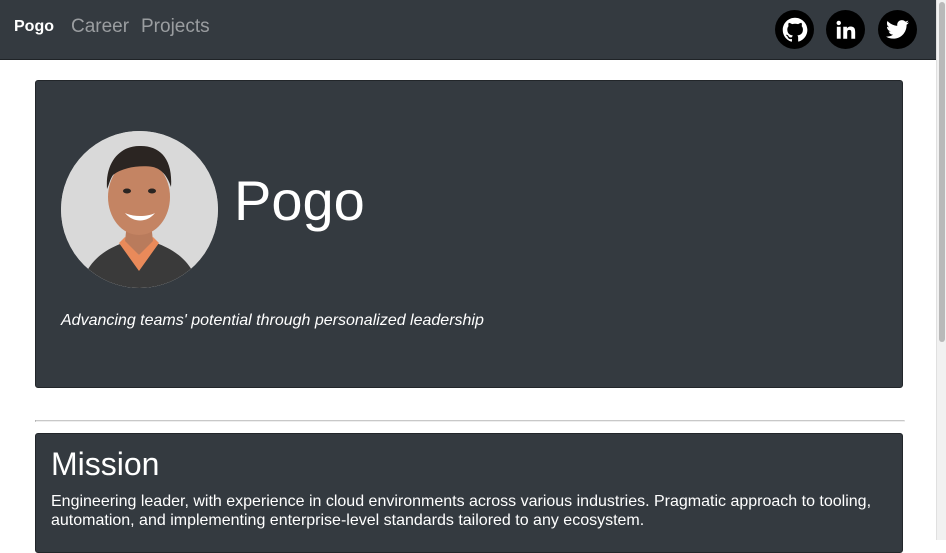 The height and width of the screenshot is (553, 946). Describe the element at coordinates (468, 30) in the screenshot. I see `top-navbar: Pogo Career Projects` at that location.